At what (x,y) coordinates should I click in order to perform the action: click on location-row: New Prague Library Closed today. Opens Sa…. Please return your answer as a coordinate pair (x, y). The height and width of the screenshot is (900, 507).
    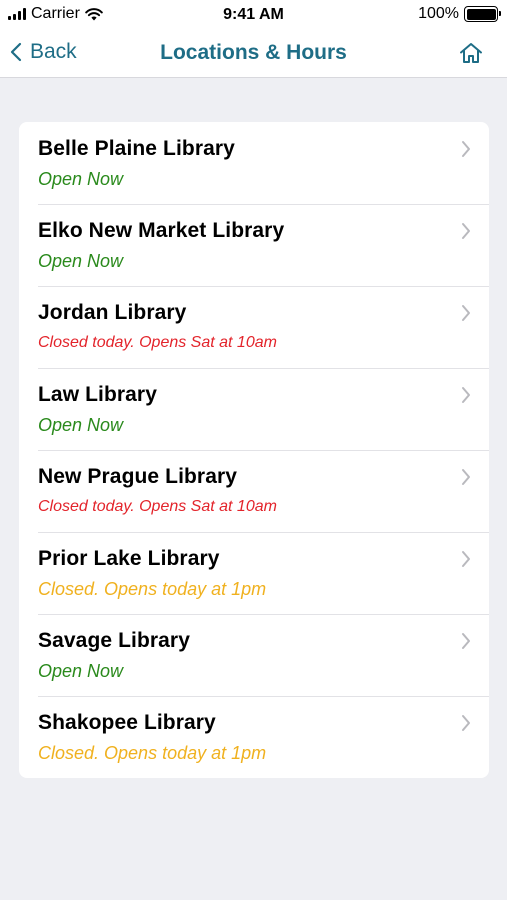
    Looking at the image, I should click on (254, 491).